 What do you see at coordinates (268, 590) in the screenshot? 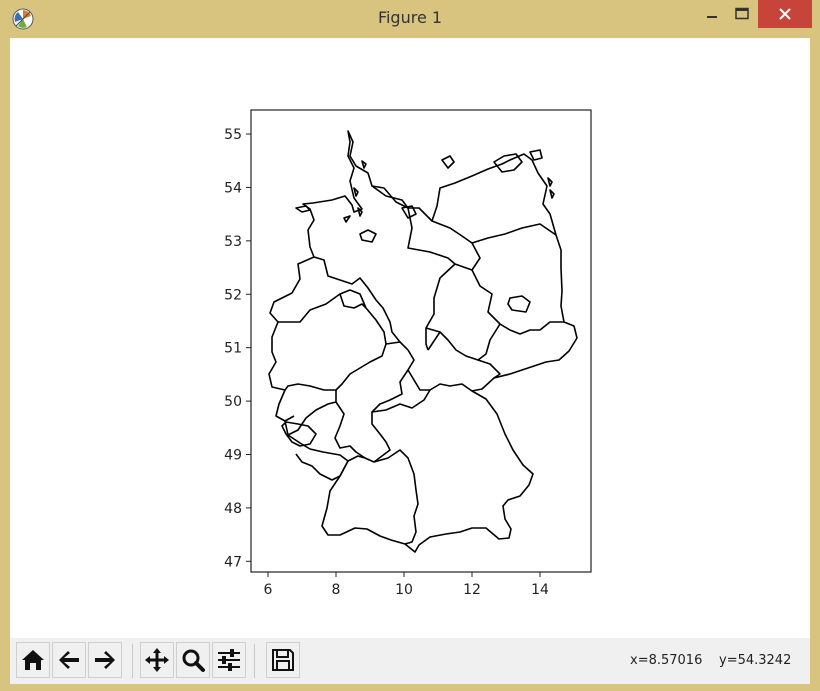
I see `x-tick-label: 6` at bounding box center [268, 590].